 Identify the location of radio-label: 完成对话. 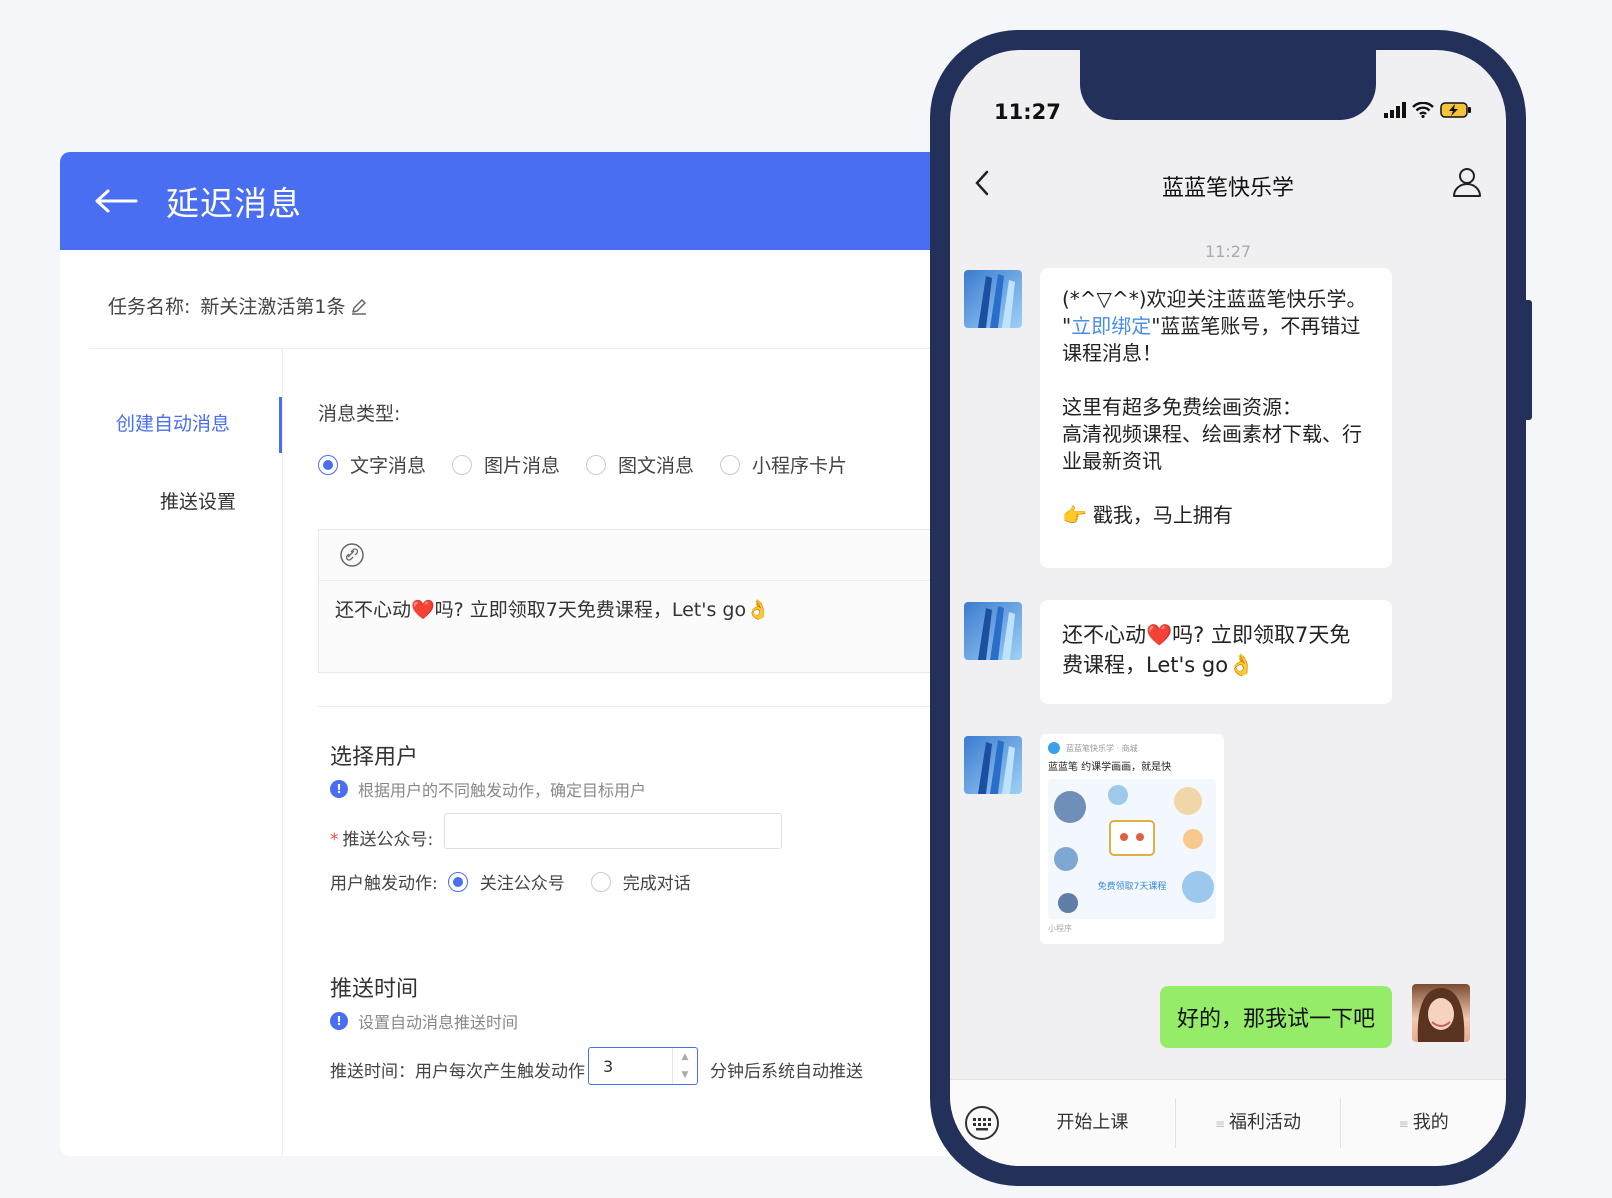
(656, 884).